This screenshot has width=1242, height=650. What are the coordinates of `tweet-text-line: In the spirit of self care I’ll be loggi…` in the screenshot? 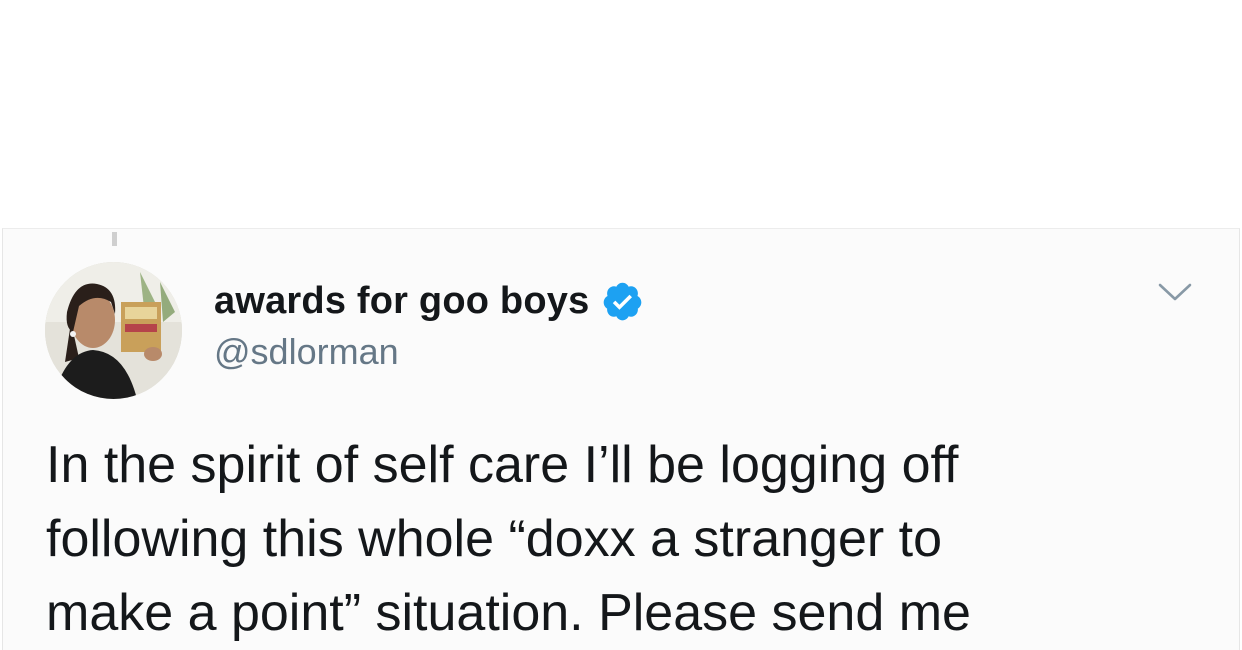 It's located at (502, 465).